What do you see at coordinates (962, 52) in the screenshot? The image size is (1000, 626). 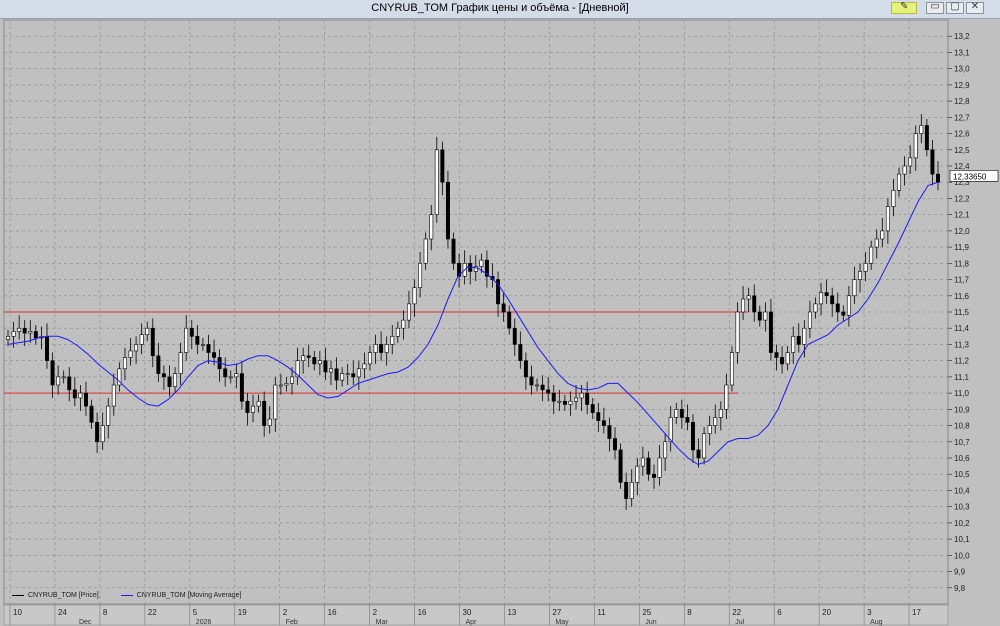 I see `y-tick-label: 13,1` at bounding box center [962, 52].